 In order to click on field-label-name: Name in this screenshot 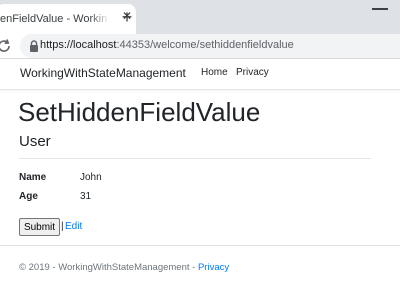, I will do `click(33, 177)`.